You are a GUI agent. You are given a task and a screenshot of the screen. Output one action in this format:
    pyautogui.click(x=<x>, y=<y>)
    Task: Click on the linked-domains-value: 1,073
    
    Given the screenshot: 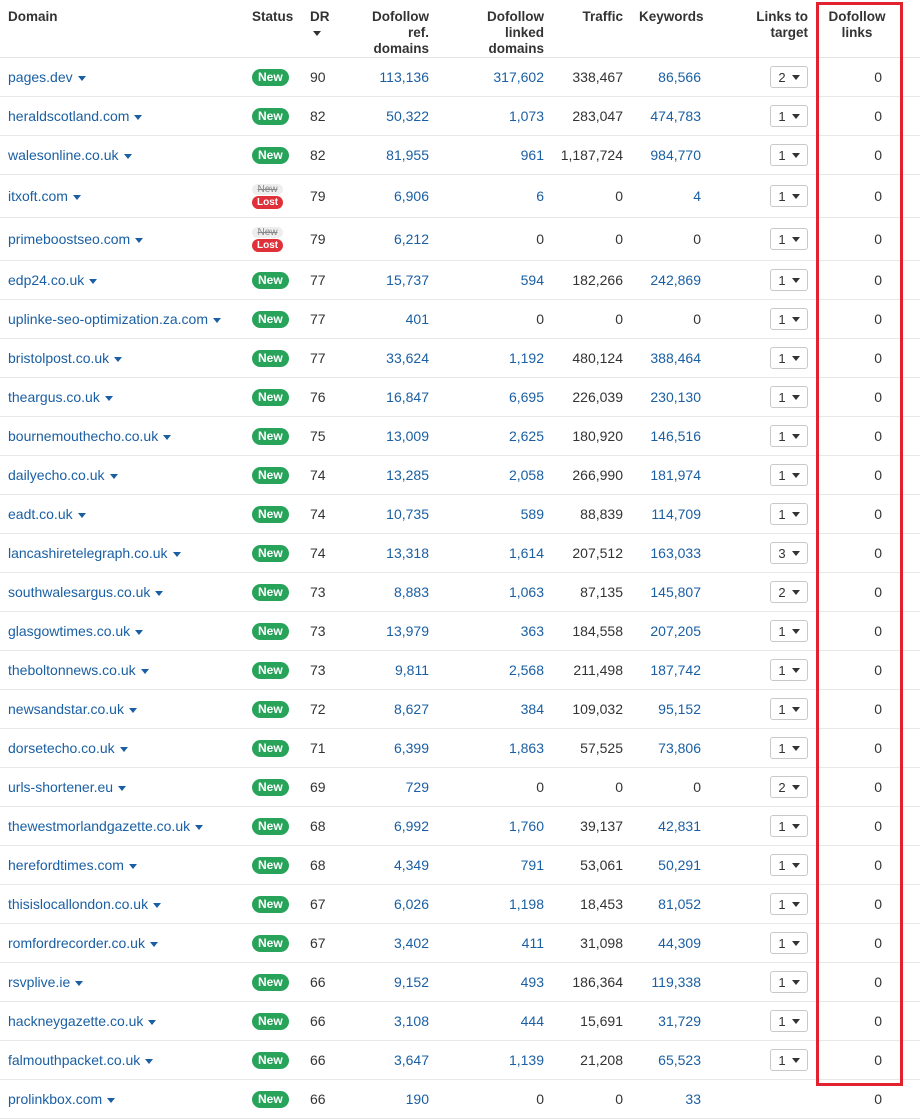 What is the action you would take?
    pyautogui.click(x=526, y=116)
    